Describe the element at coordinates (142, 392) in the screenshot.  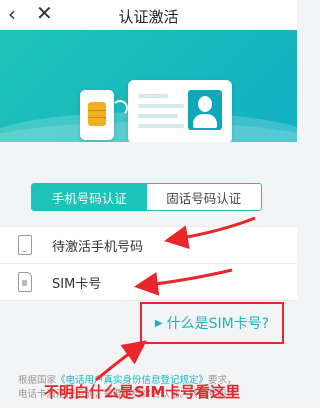
I see `annotation-text: 不明白什么是SIM卡号看这里` at that location.